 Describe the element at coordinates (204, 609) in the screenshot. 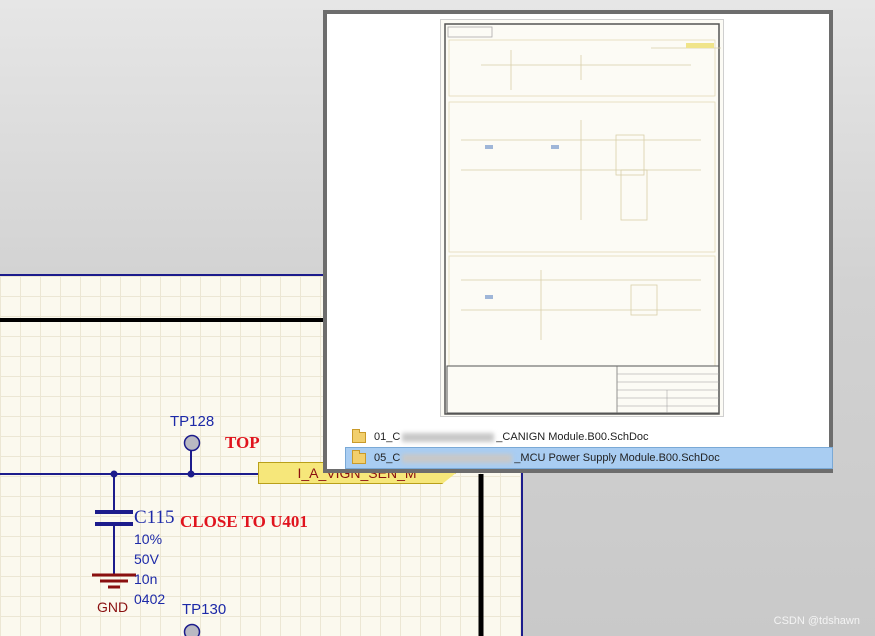

I see `tp130-label: TP130` at that location.